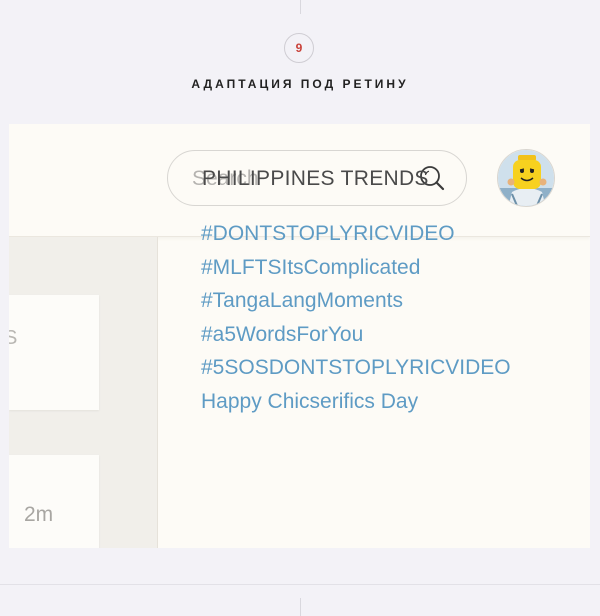 The image size is (600, 616). What do you see at coordinates (300, 607) in the screenshot?
I see `bottom-connector-line` at bounding box center [300, 607].